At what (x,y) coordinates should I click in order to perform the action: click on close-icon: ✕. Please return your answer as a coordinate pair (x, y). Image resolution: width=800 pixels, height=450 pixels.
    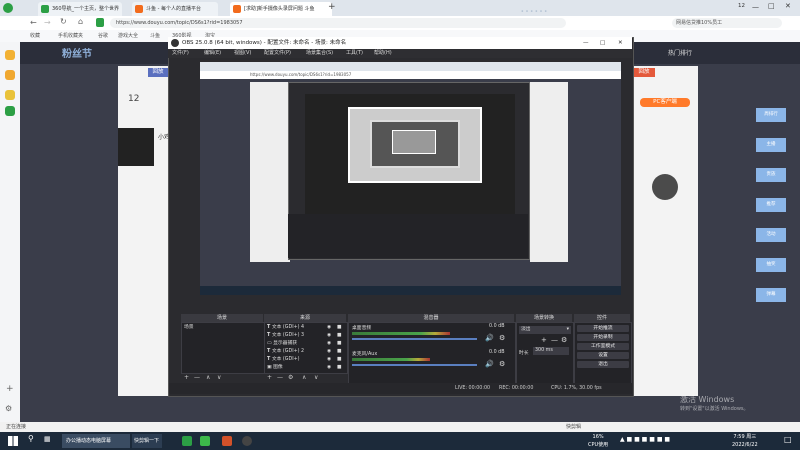
    Looking at the image, I should click on (788, 6).